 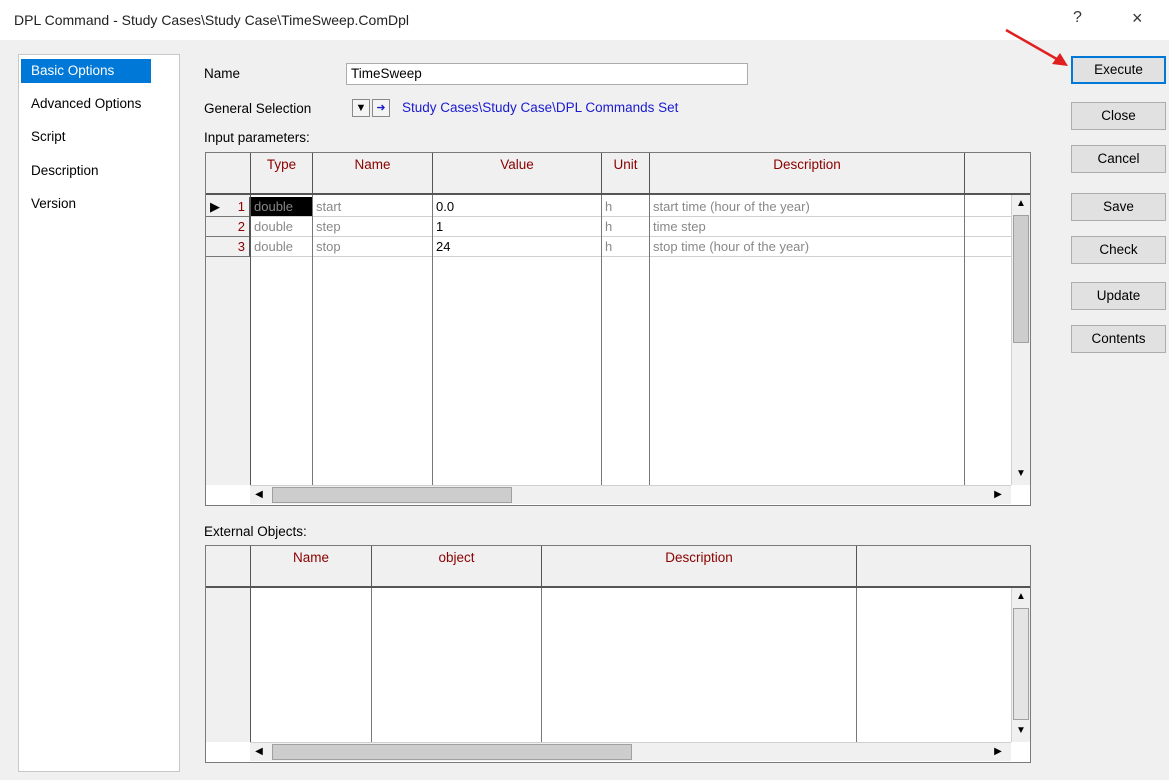 What do you see at coordinates (1118, 207) in the screenshot?
I see `save-button: Save` at bounding box center [1118, 207].